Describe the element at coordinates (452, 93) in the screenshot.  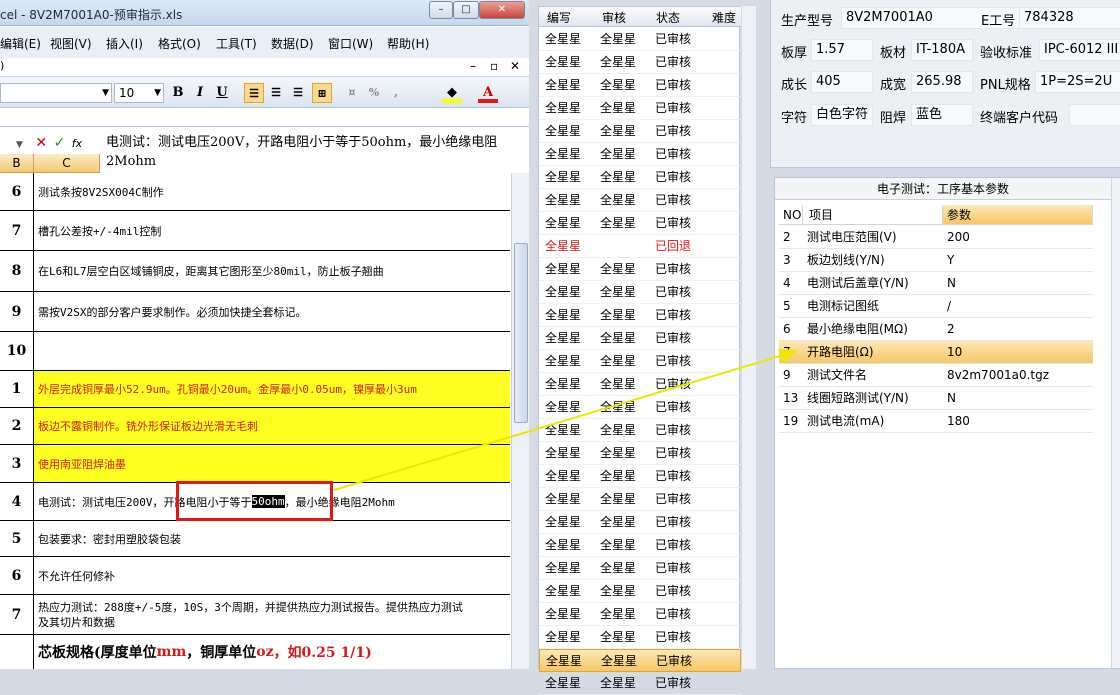
I see `fill-color-icon: ◆` at that location.